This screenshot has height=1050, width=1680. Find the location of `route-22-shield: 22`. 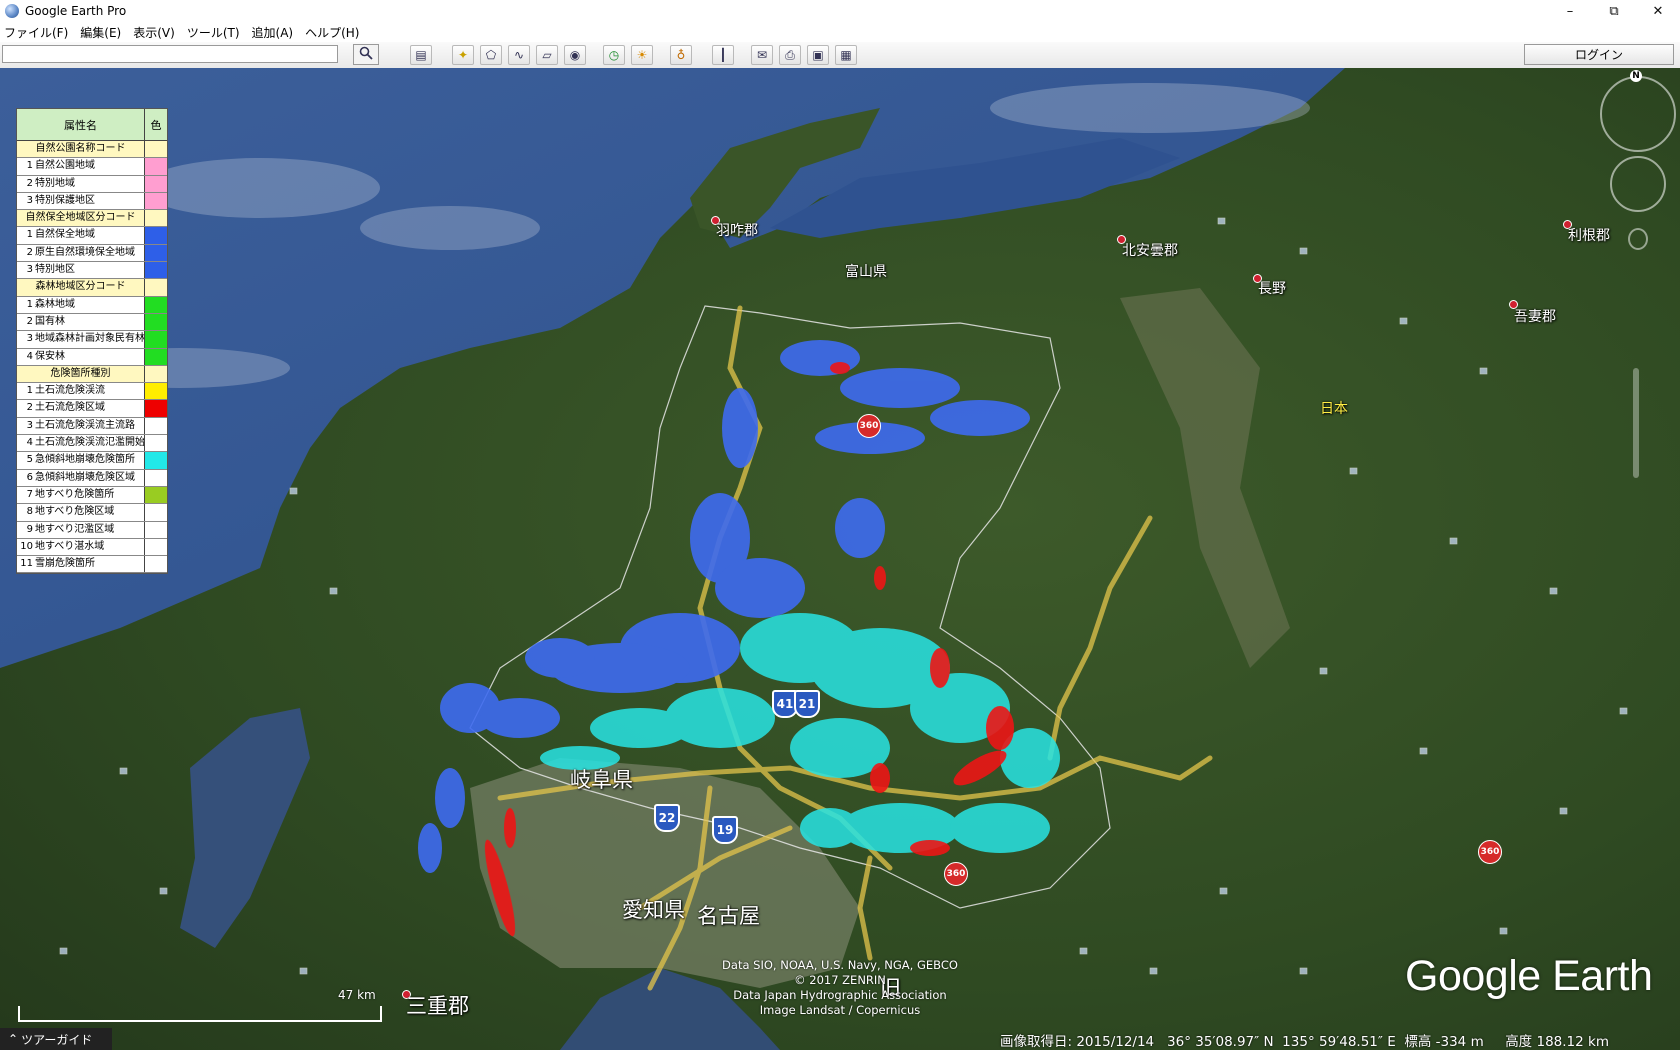

route-22-shield: 22 is located at coordinates (667, 818).